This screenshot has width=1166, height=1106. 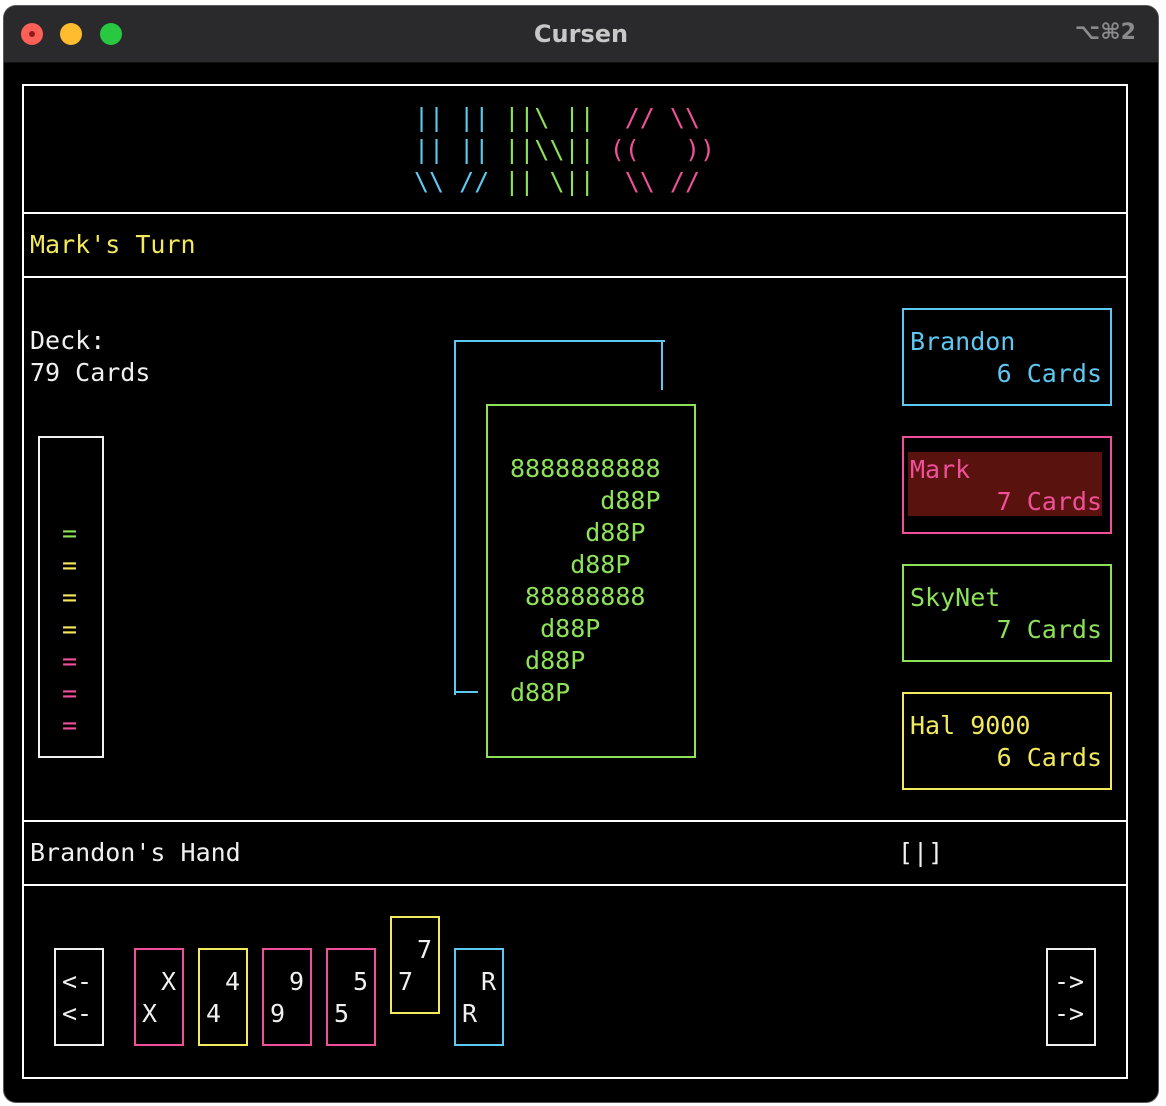 What do you see at coordinates (351, 997) in the screenshot?
I see `hand-card: 55` at bounding box center [351, 997].